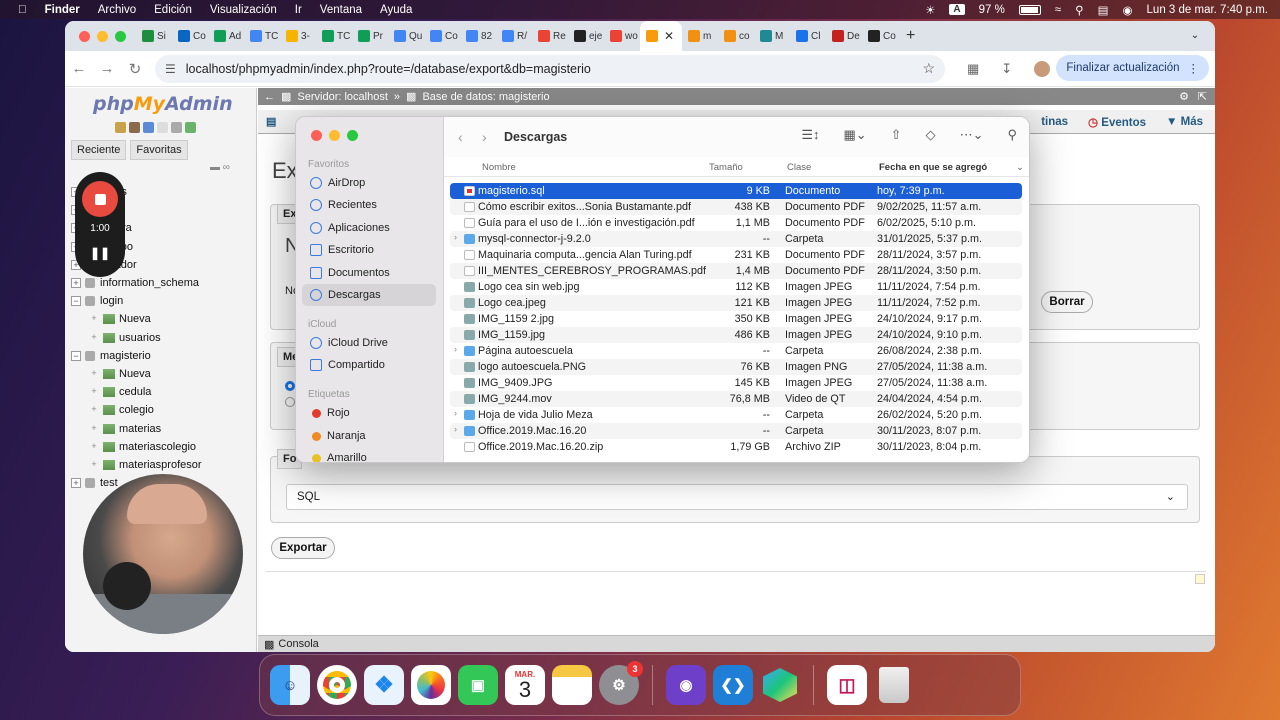 This screenshot has width=1280, height=720. I want to click on brightness-icon: ☀, so click(930, 10).